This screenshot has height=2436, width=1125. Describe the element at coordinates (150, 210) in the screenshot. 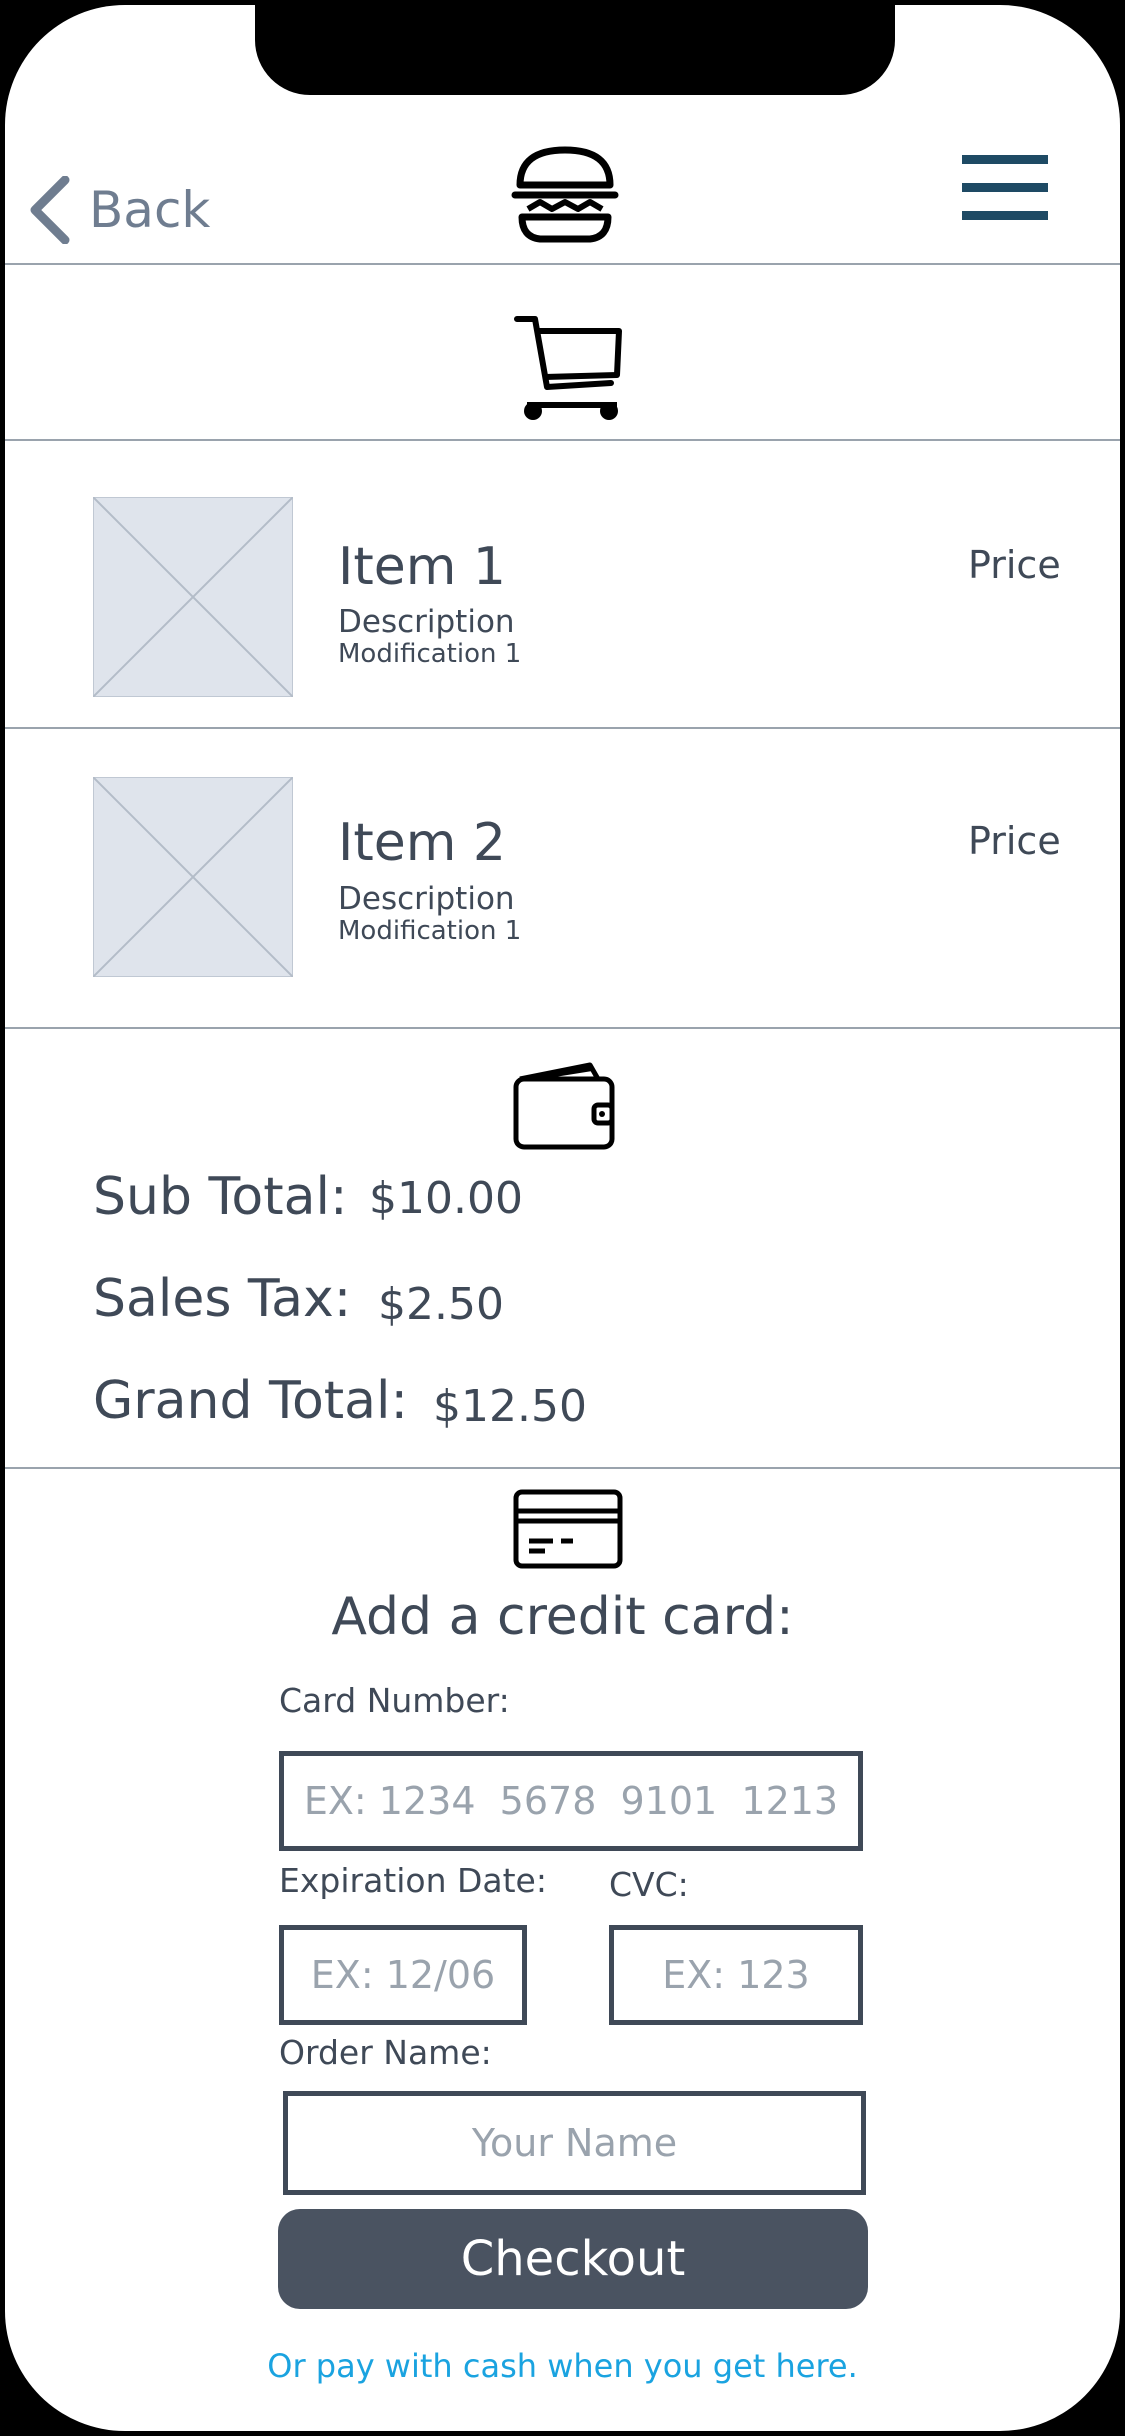

I see `back-label: Back` at that location.